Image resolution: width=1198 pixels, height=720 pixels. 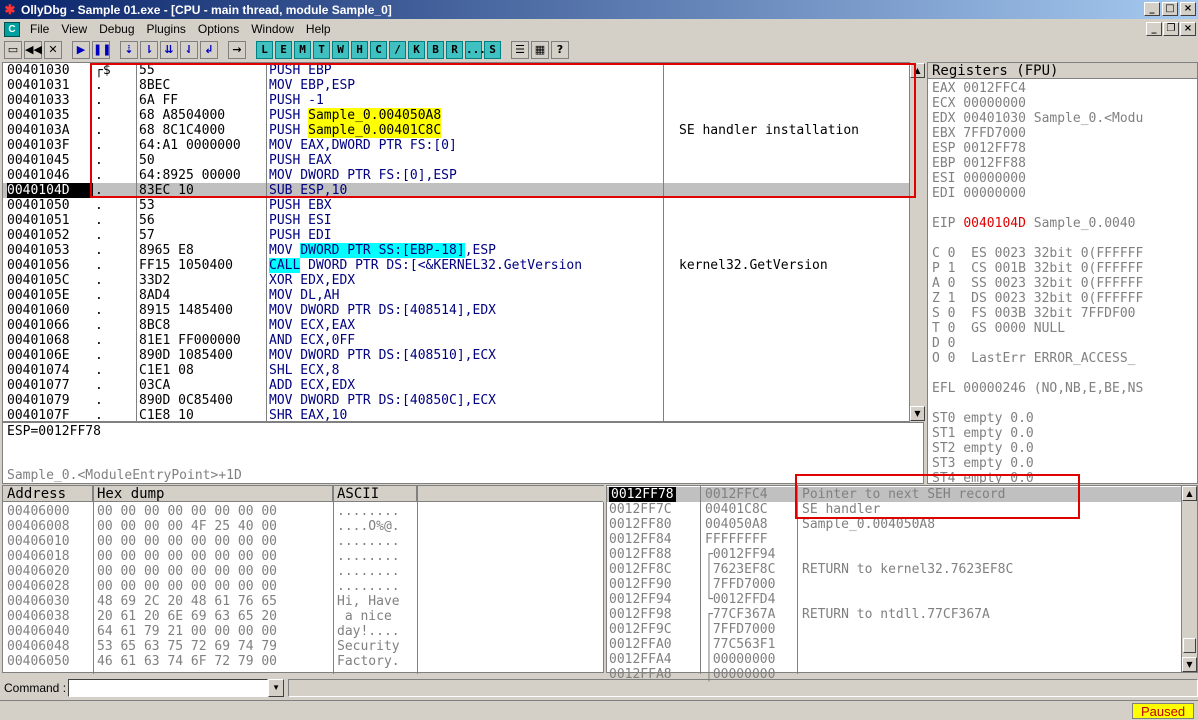 What do you see at coordinates (1188, 29) in the screenshot?
I see `mdi-close-button: ×` at bounding box center [1188, 29].